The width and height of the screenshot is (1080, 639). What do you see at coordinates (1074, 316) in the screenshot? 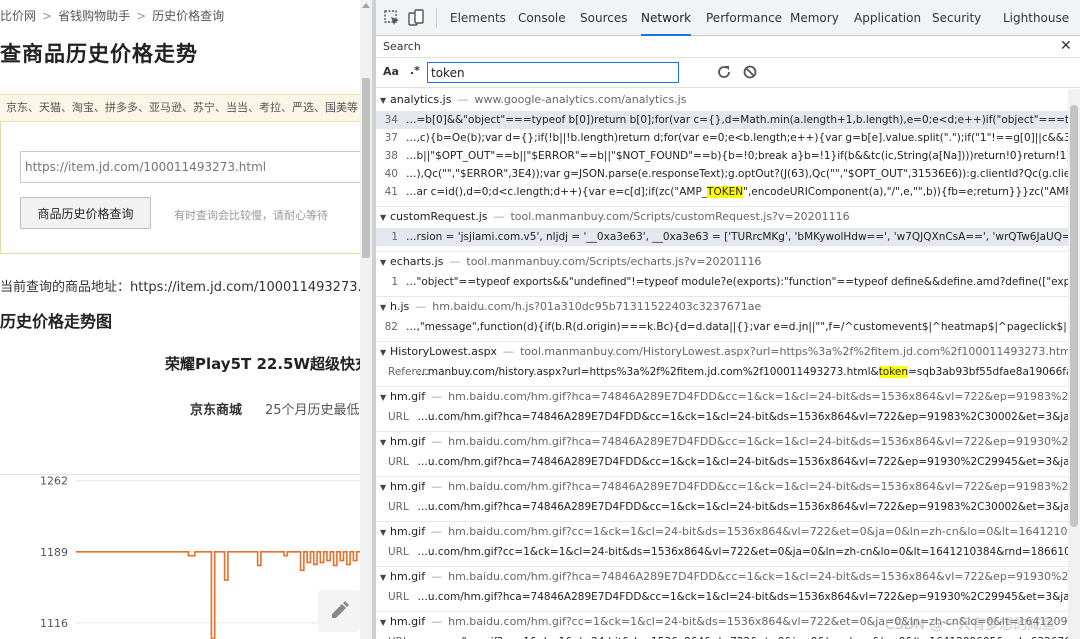
I see `results-scrollbar-thumb` at bounding box center [1074, 316].